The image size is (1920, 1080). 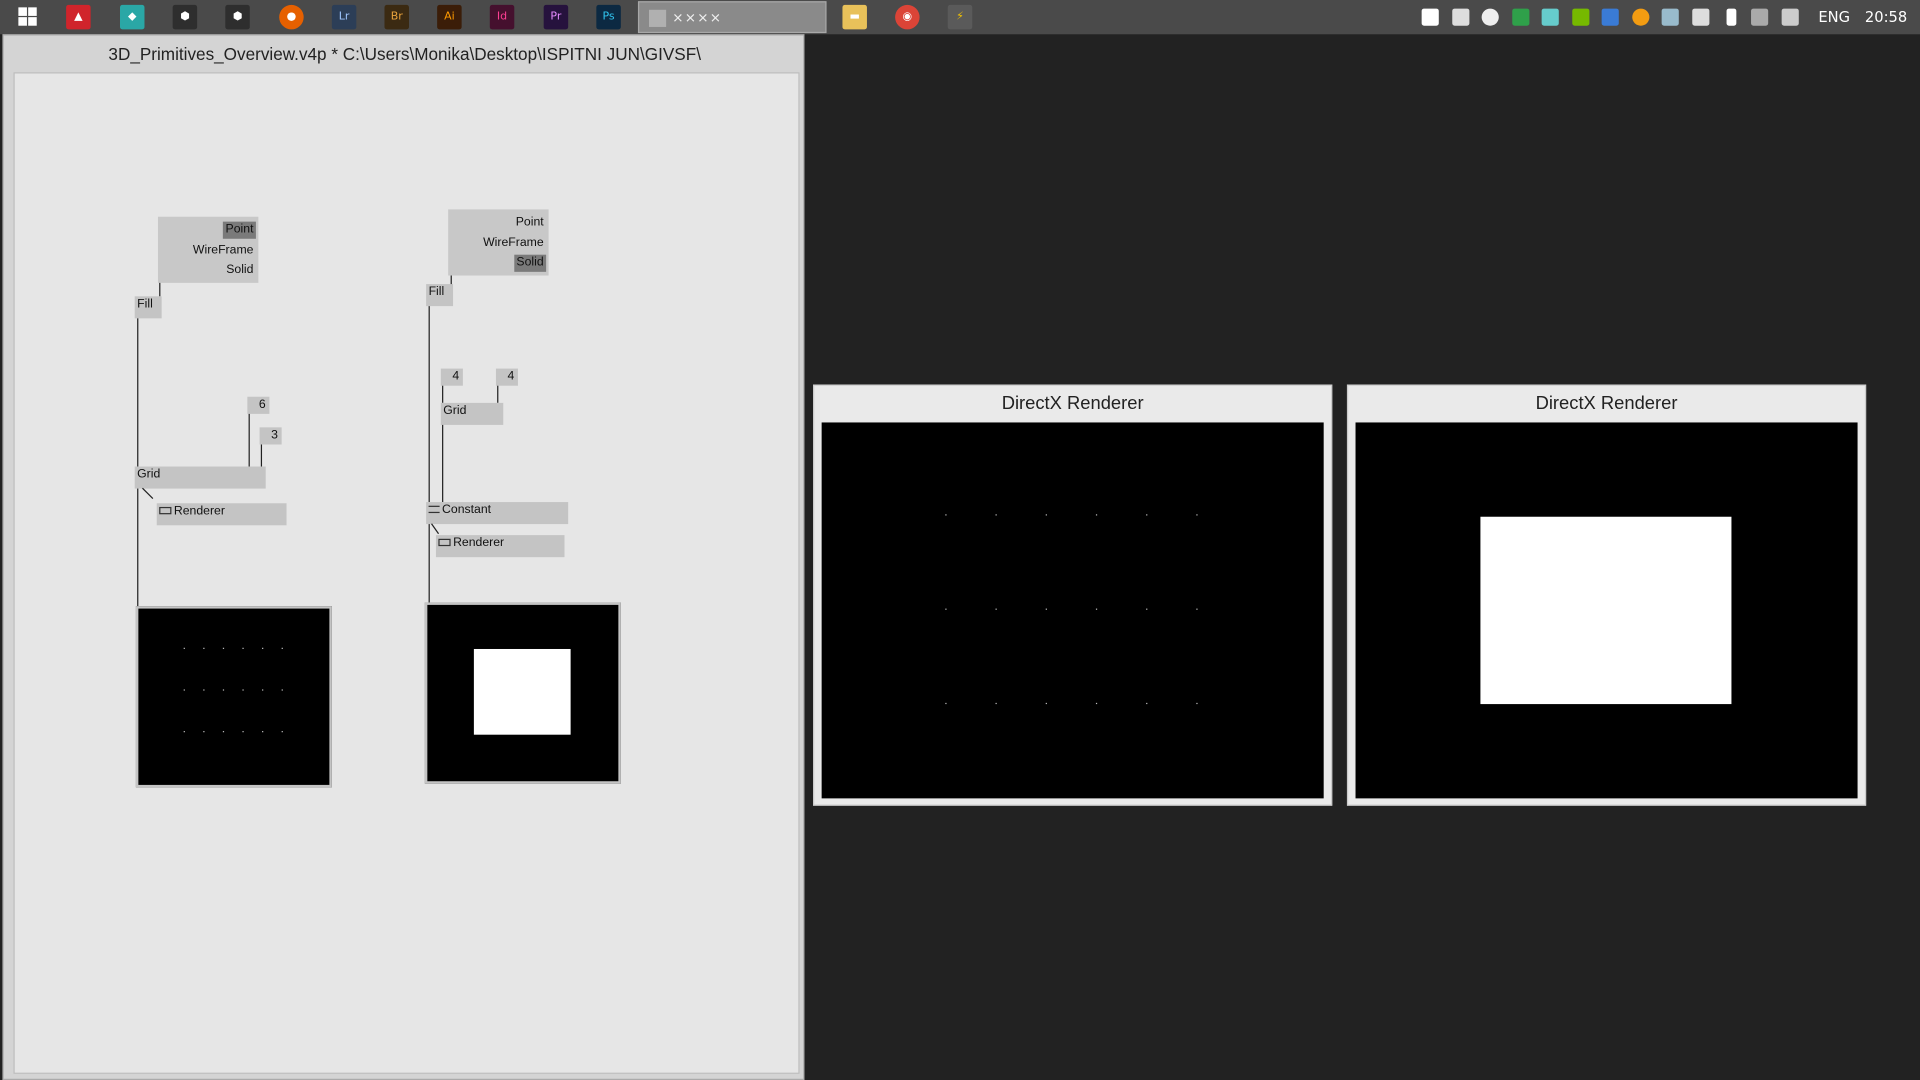 What do you see at coordinates (149, 474) in the screenshot?
I see `grid-label: Grid` at bounding box center [149, 474].